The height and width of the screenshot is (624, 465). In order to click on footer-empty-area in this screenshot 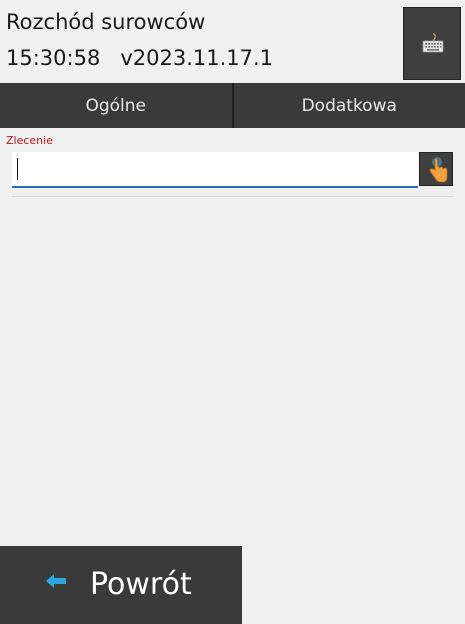, I will do `click(353, 585)`.